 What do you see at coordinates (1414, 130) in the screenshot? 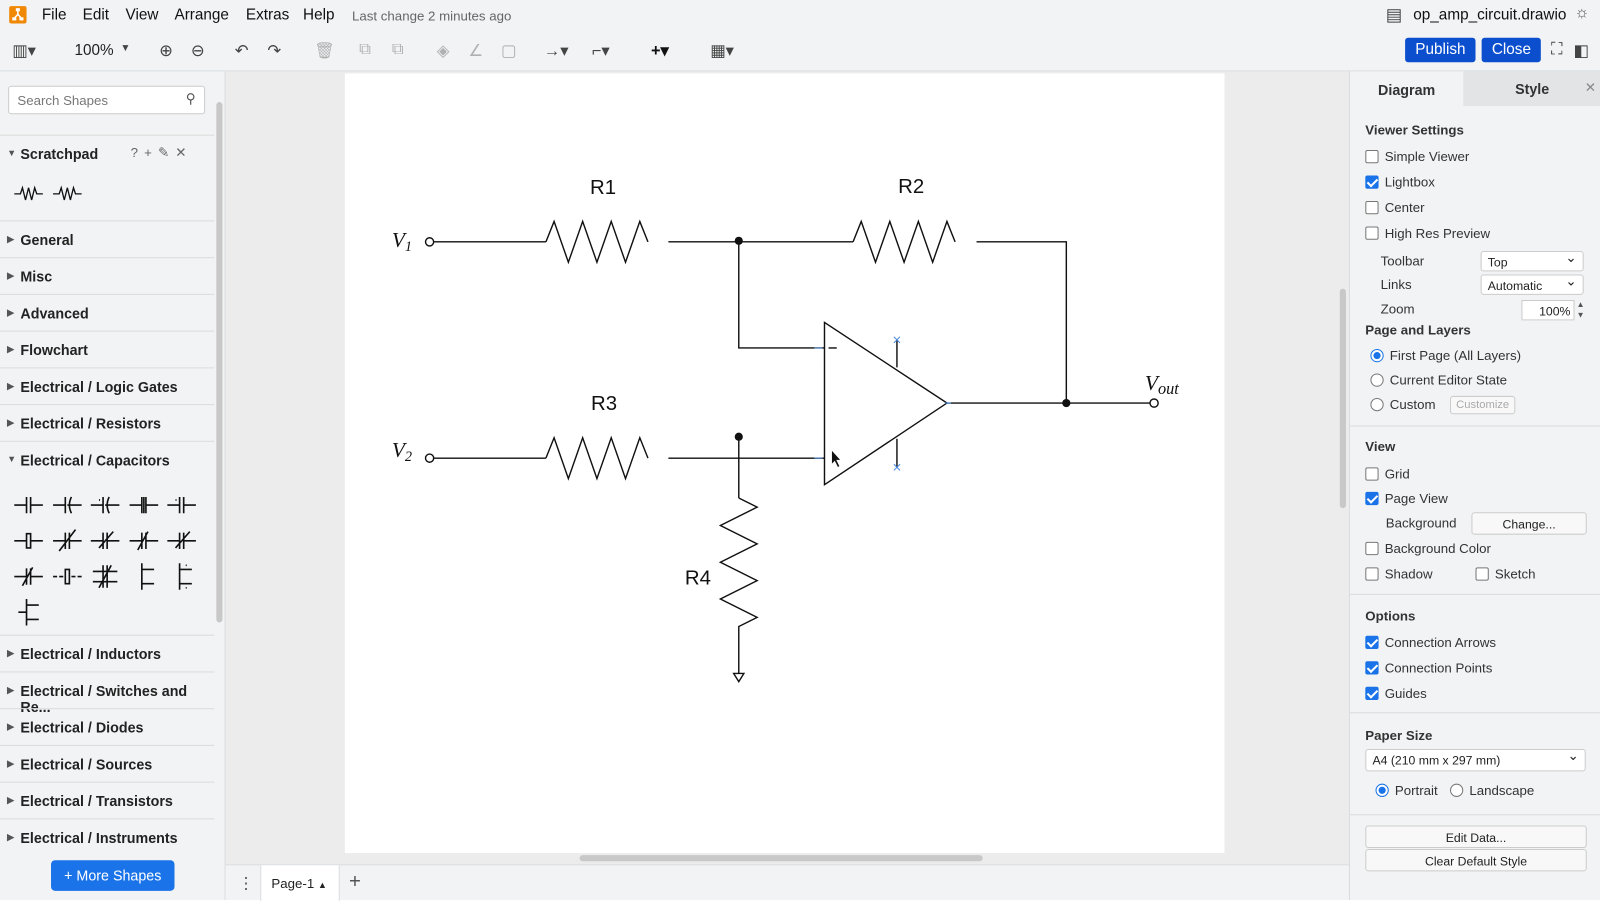
I see `viewer-settings-heading: Viewer Settings` at bounding box center [1414, 130].